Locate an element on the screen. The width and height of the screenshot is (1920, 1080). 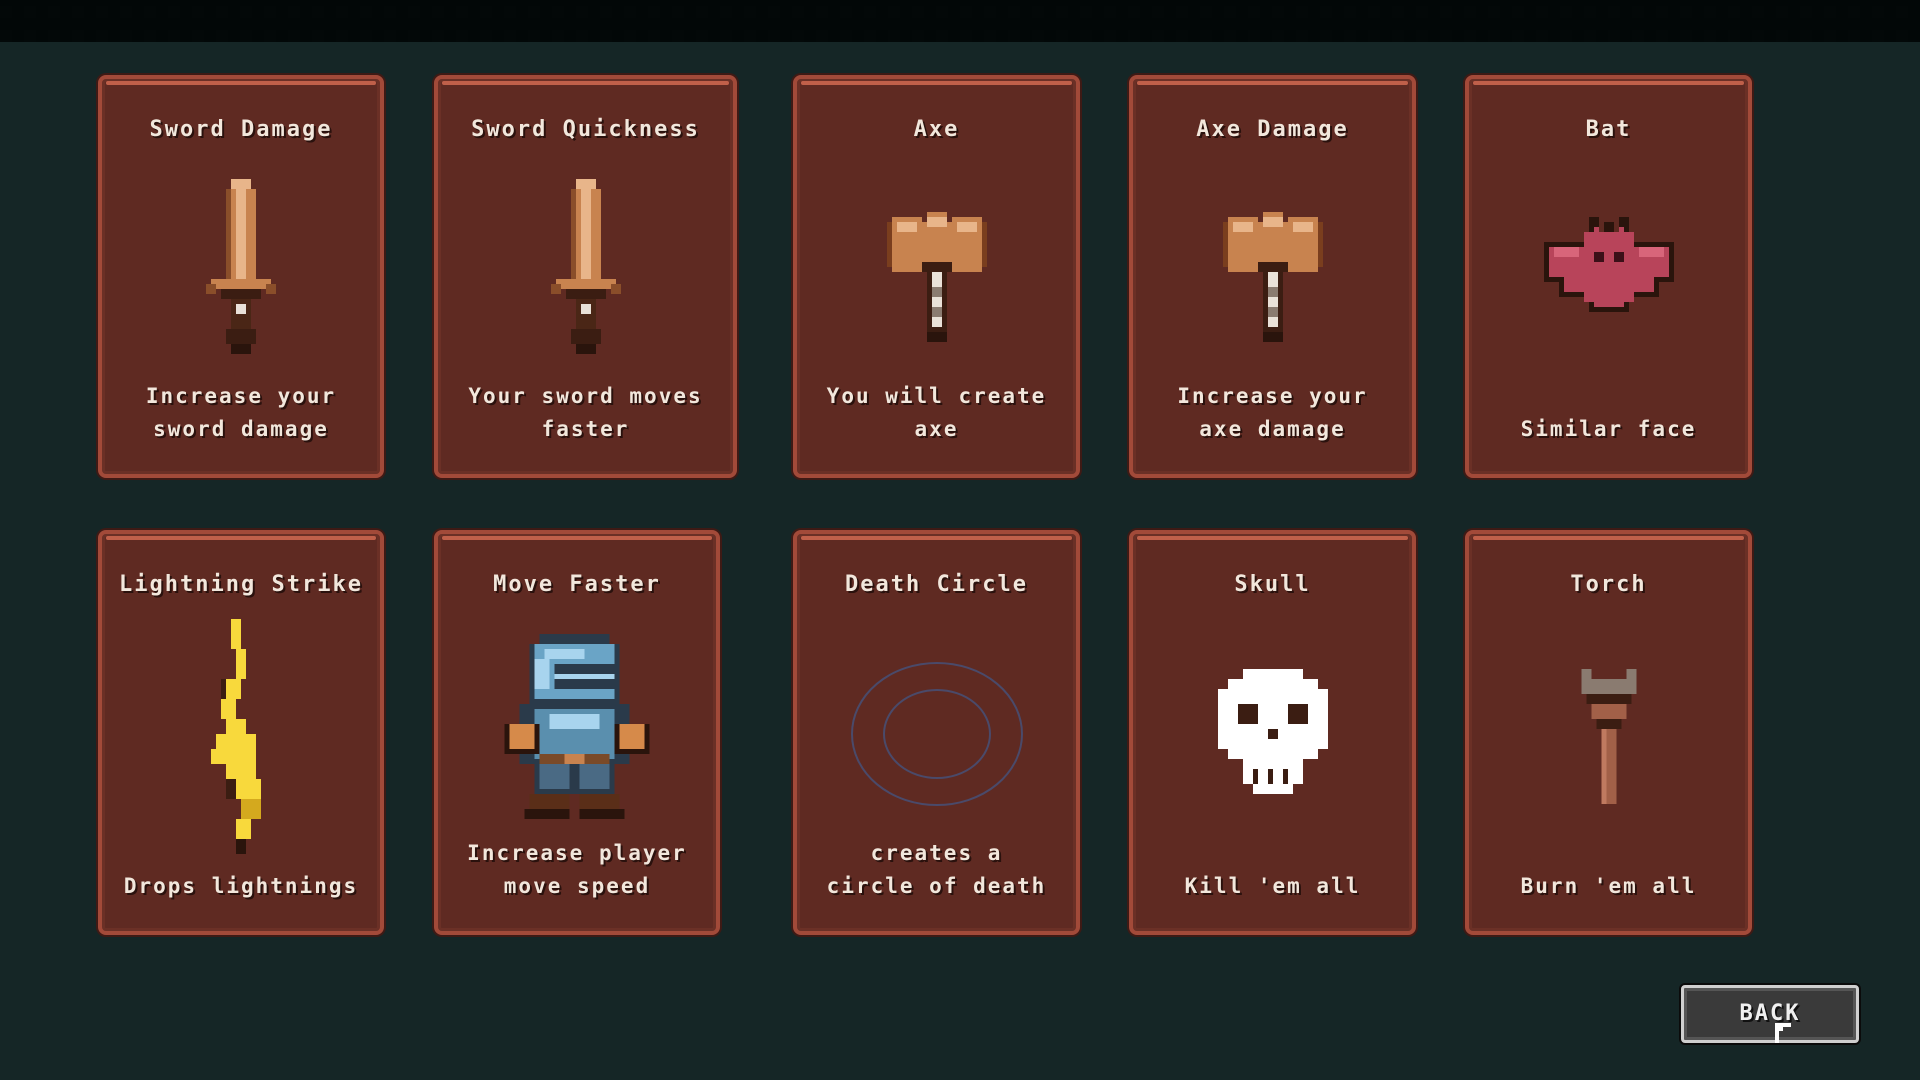
card-description: Increase your axe damage is located at coordinates (1272, 412).